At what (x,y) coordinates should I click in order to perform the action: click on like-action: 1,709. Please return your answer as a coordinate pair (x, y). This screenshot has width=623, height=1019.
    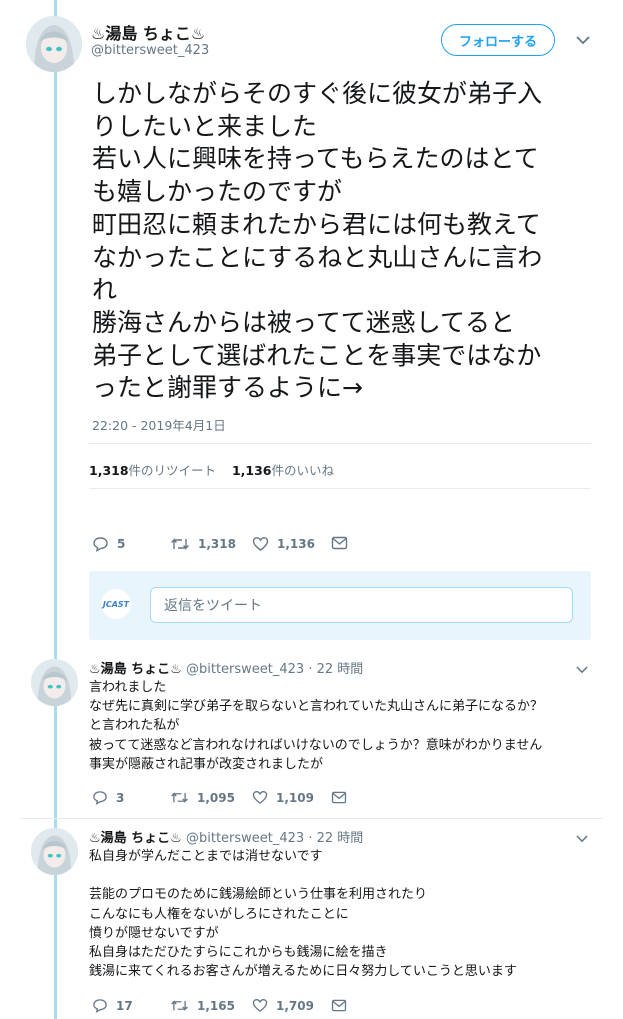
    Looking at the image, I should click on (283, 1005).